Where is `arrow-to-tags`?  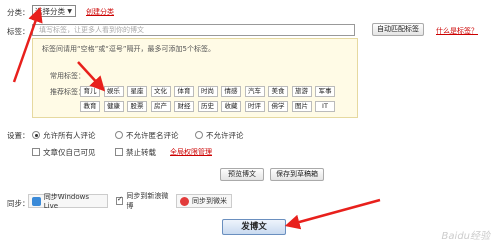
arrow-to-tags is located at coordinates (91, 76).